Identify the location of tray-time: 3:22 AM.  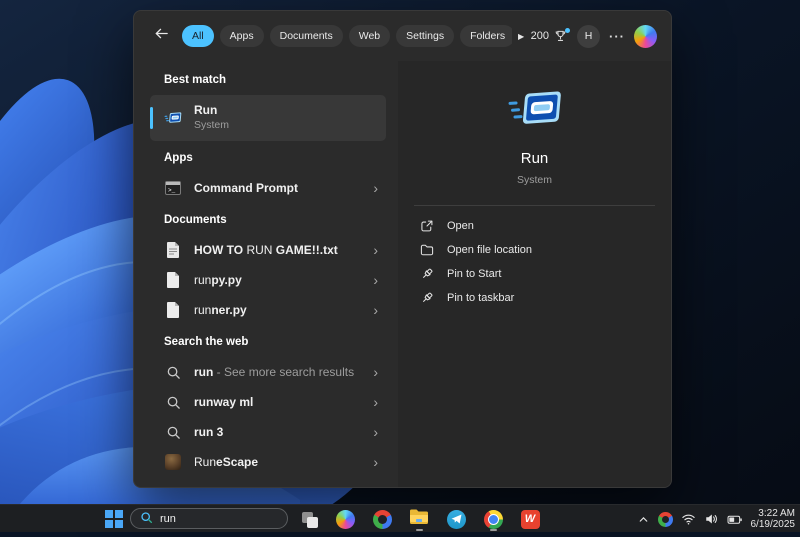
(776, 513).